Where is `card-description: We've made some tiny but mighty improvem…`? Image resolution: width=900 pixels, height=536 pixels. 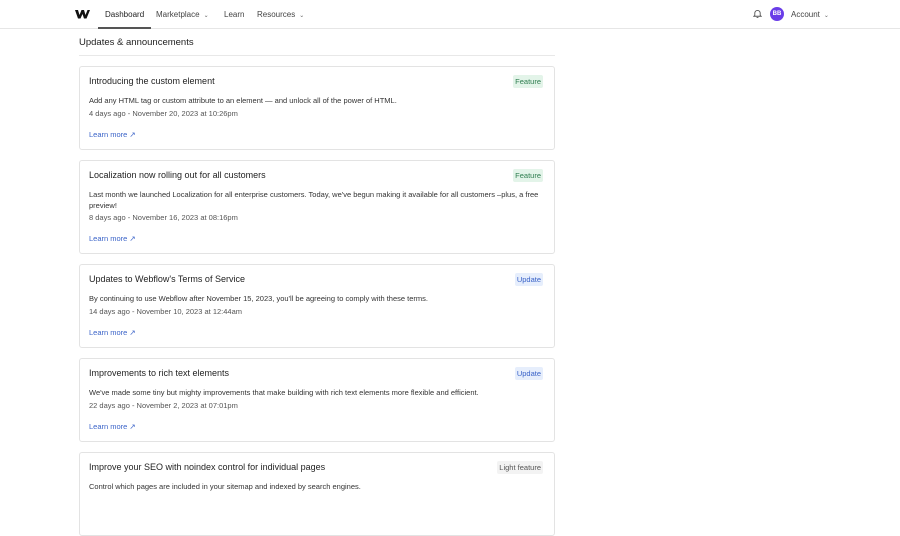
card-description: We've made some tiny but mighty improvem… is located at coordinates (284, 392).